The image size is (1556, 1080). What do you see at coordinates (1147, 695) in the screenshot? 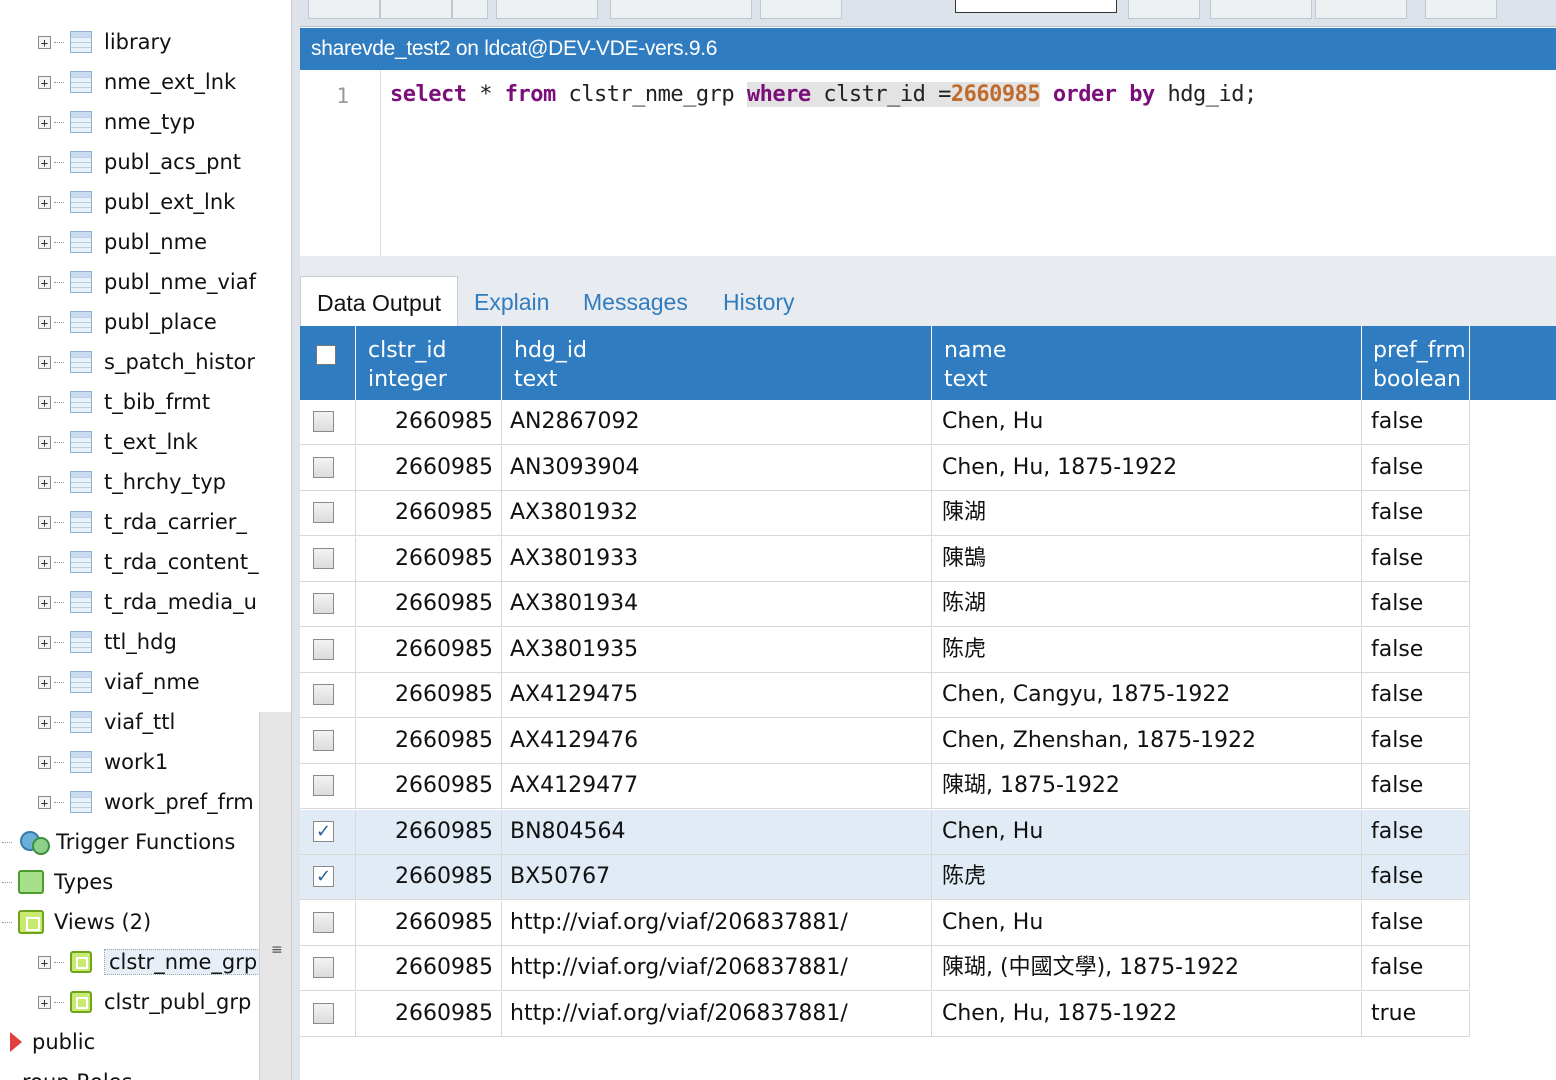
I see `cell-name: Chen, Cangyu, 1875-1922` at bounding box center [1147, 695].